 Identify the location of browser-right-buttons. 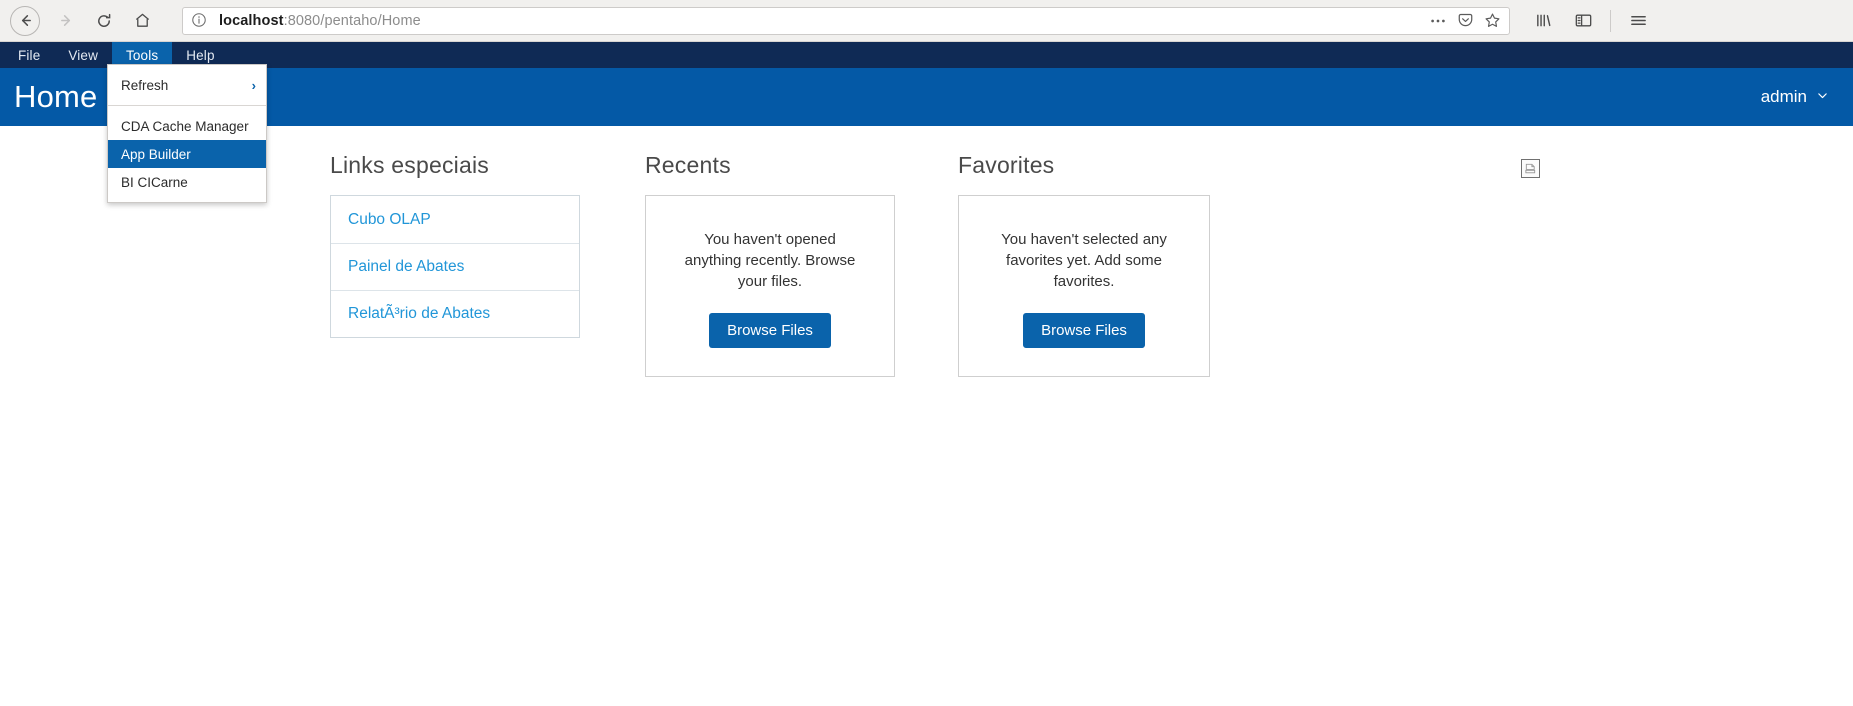
(1595, 21).